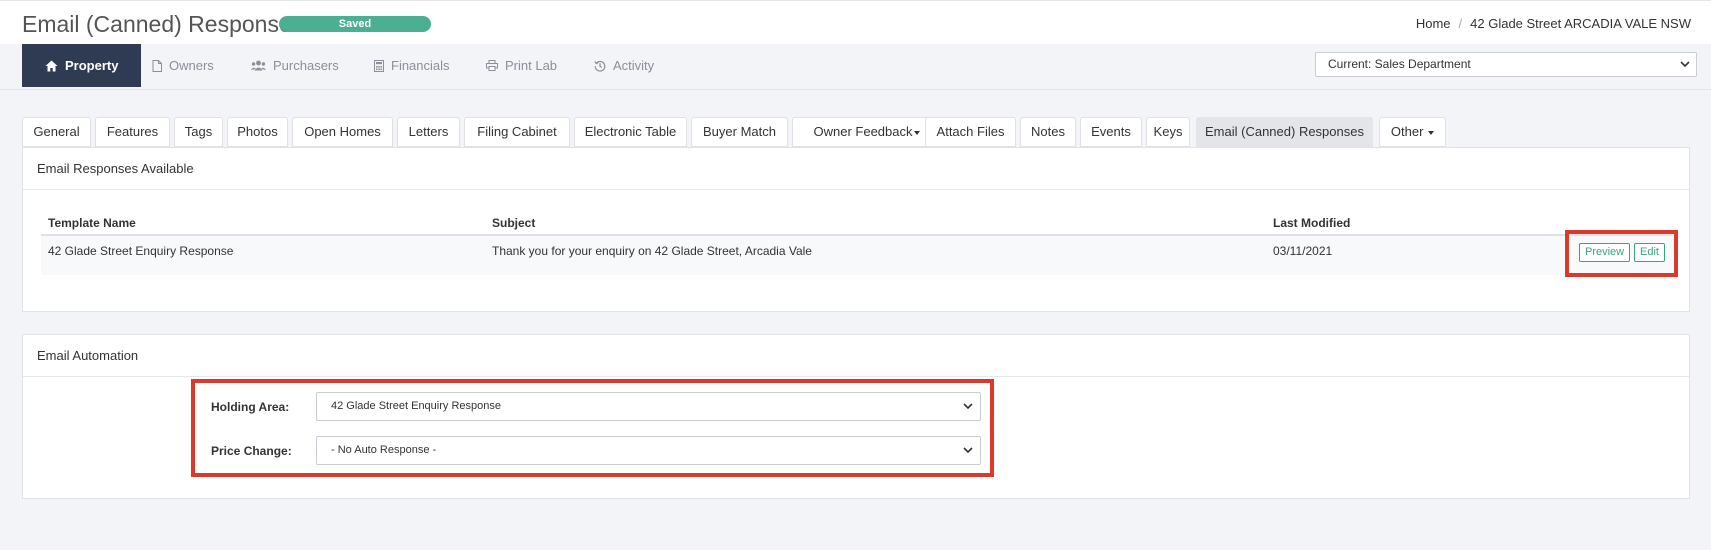 The height and width of the screenshot is (550, 1711). What do you see at coordinates (420, 65) in the screenshot?
I see `nav-item-label: Financials` at bounding box center [420, 65].